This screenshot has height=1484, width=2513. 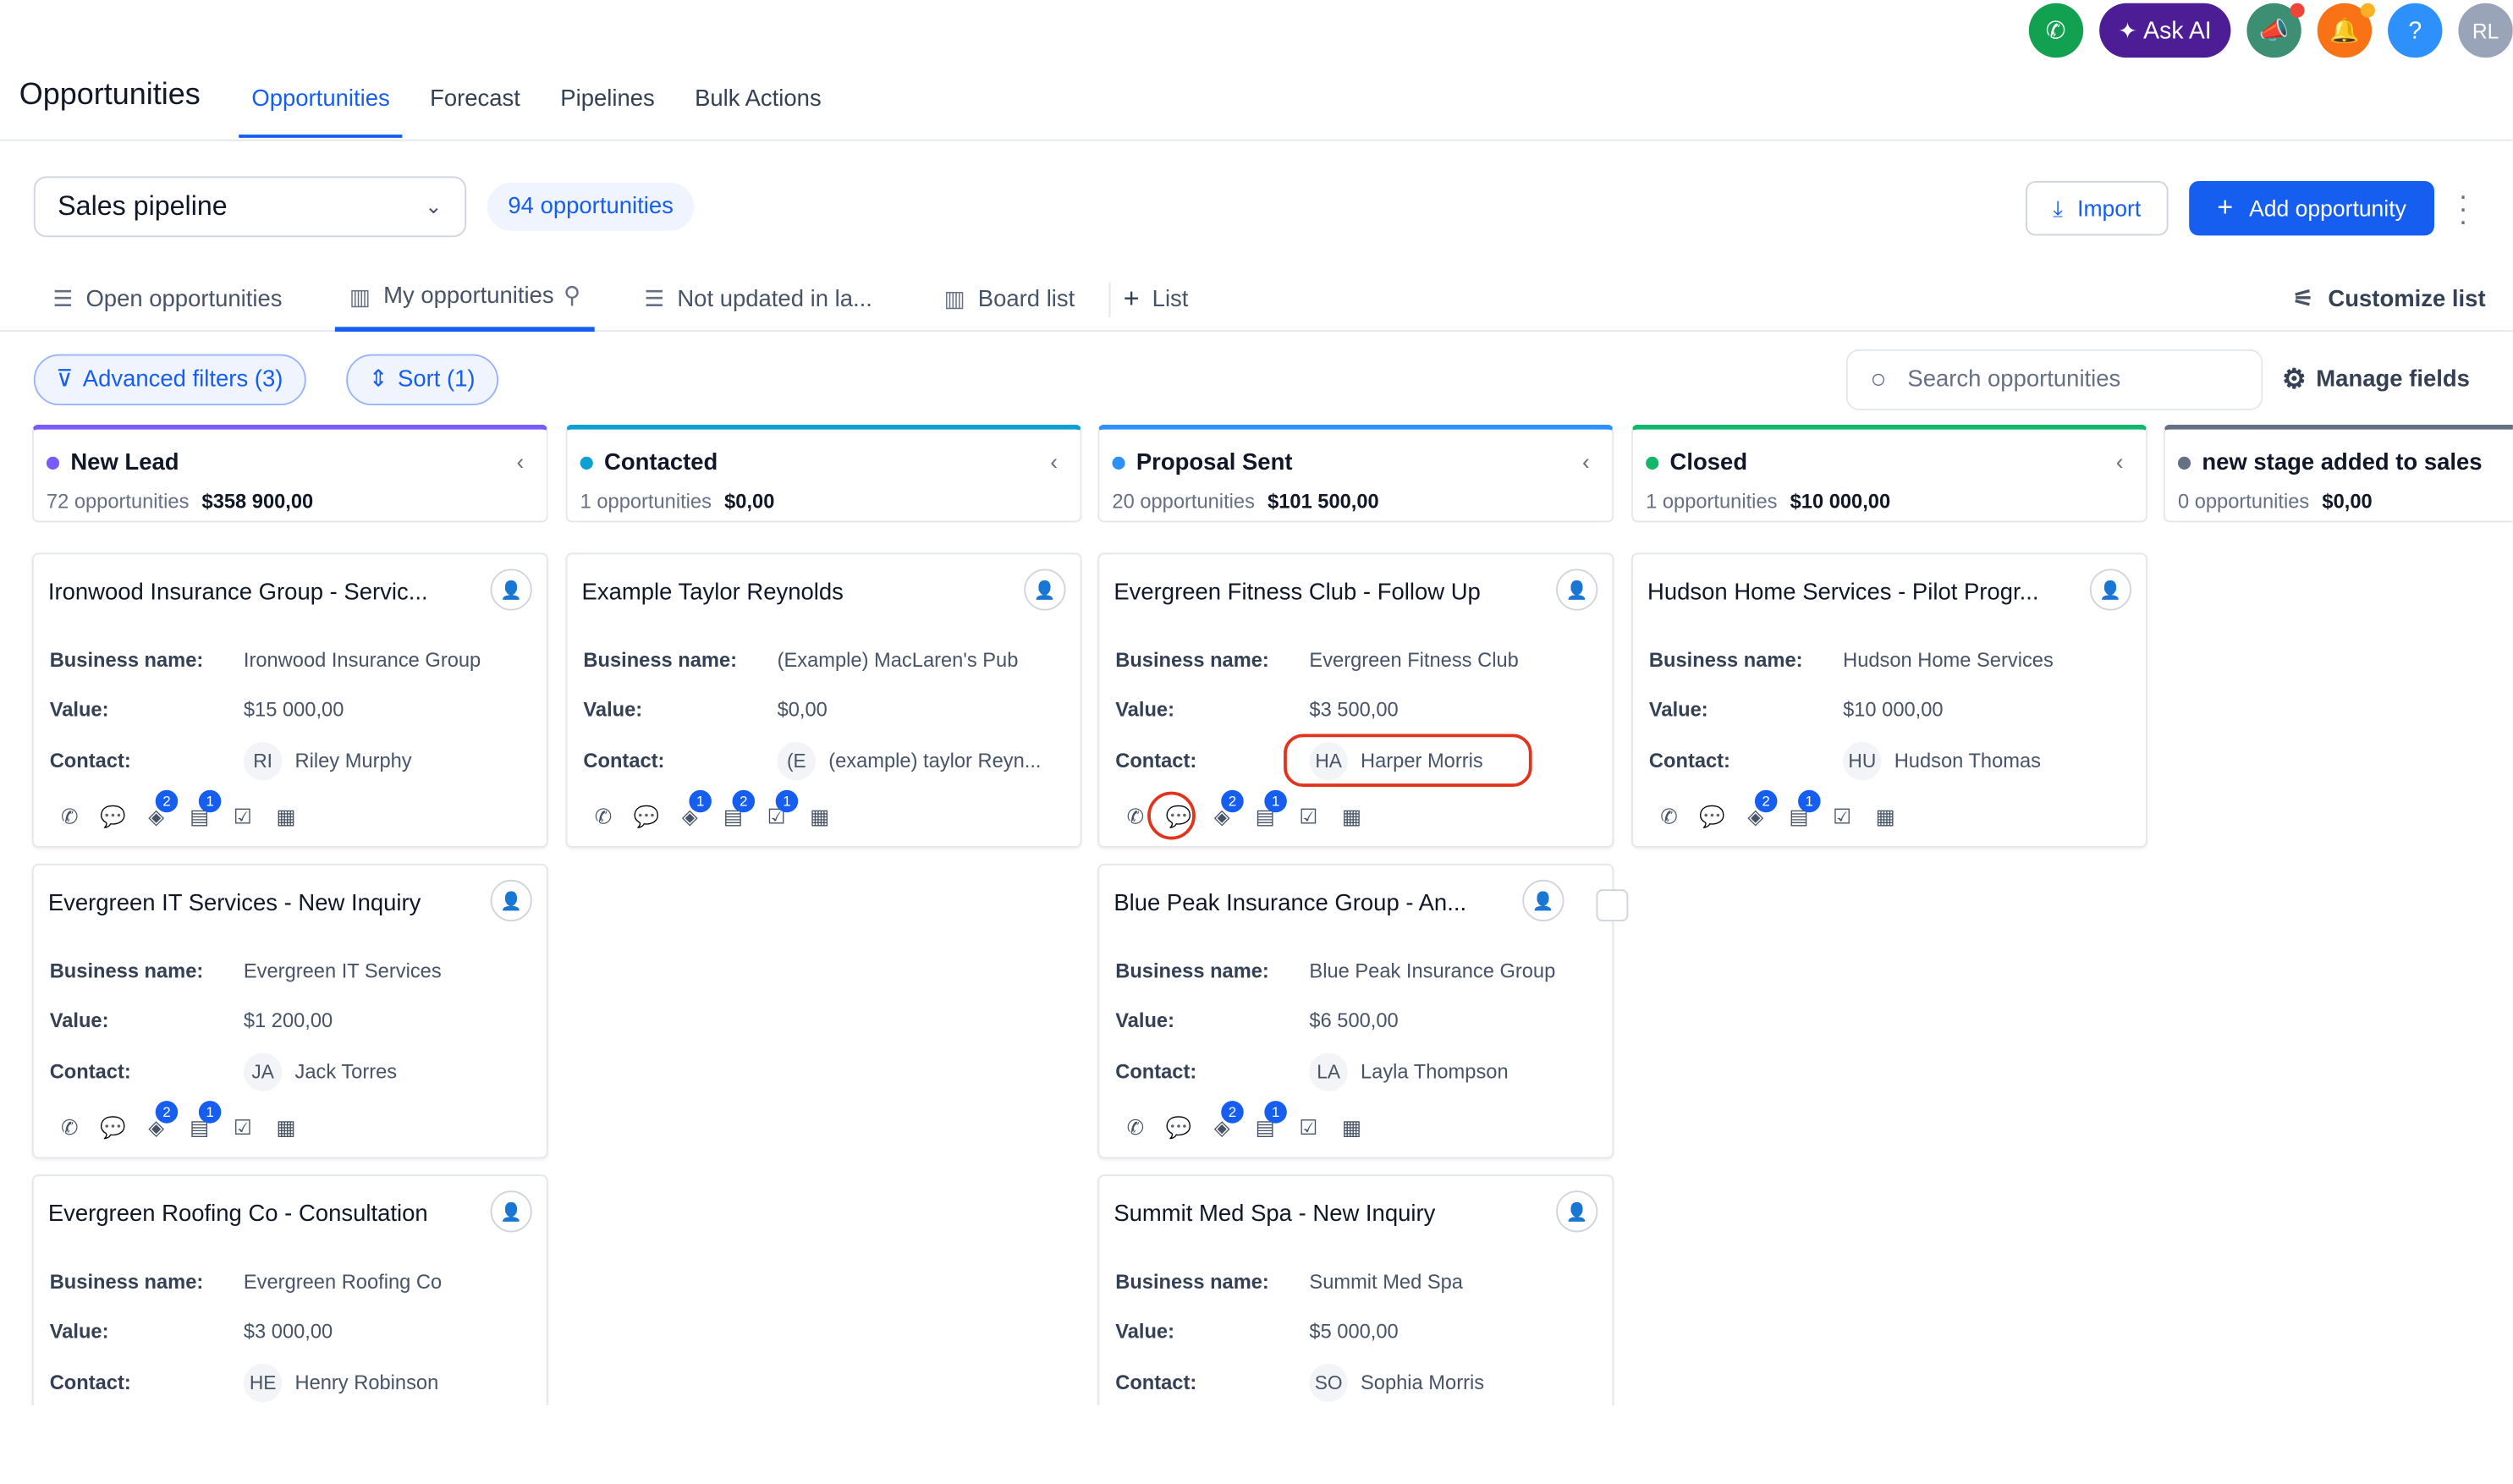 I want to click on ask-ai-button: ✦ Ask AI, so click(x=2164, y=30).